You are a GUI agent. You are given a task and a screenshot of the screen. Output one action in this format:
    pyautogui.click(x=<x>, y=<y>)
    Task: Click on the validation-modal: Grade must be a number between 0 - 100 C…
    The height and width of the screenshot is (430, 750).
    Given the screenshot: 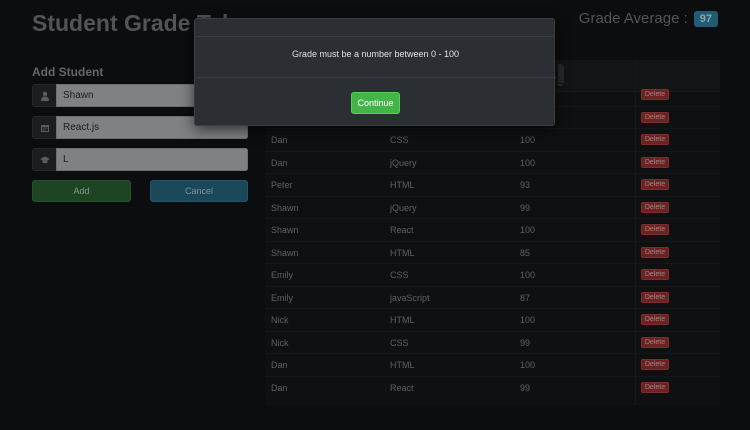 What is the action you would take?
    pyautogui.click(x=375, y=72)
    